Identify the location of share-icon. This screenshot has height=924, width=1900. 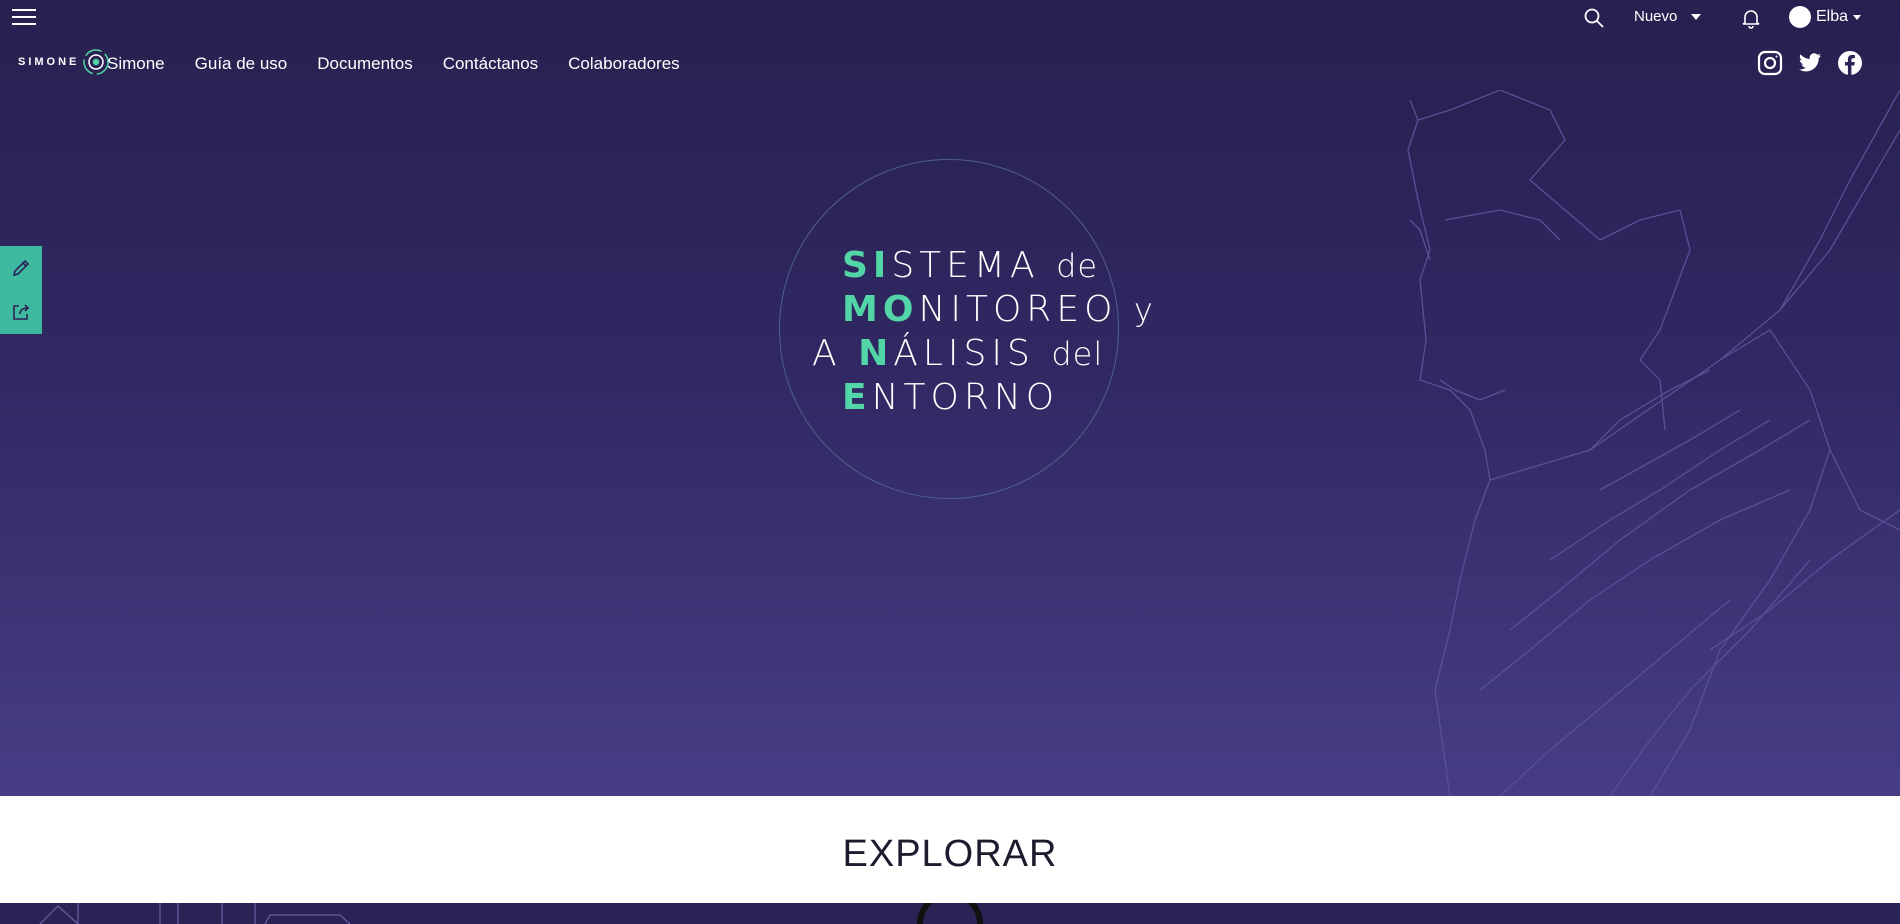
(21, 312).